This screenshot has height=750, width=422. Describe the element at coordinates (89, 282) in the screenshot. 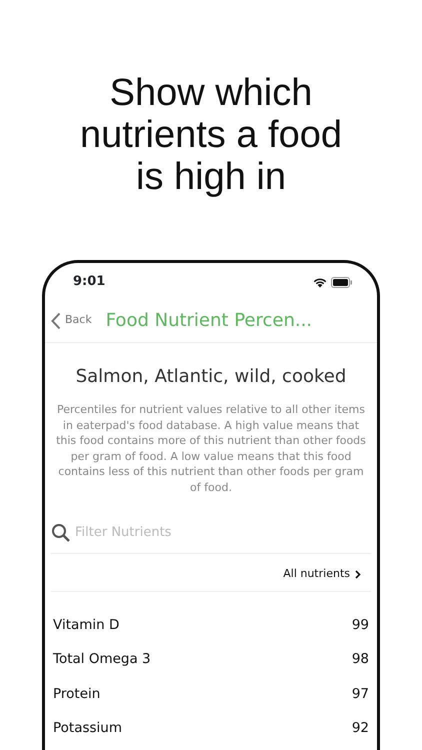

I see `status-time: 9:01` at that location.